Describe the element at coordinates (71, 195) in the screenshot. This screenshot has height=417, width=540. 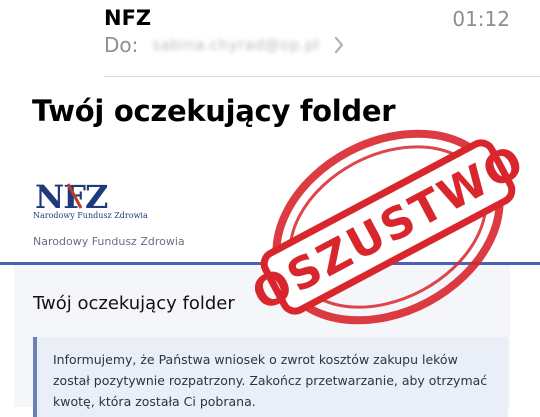
I see `logo-text: NFZ` at that location.